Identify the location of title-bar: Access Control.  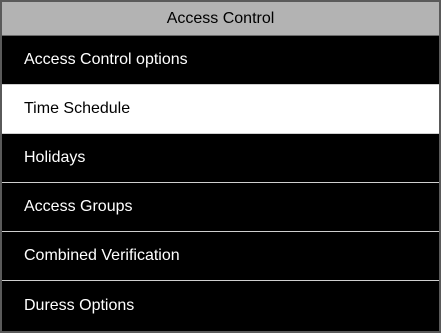
(220, 19).